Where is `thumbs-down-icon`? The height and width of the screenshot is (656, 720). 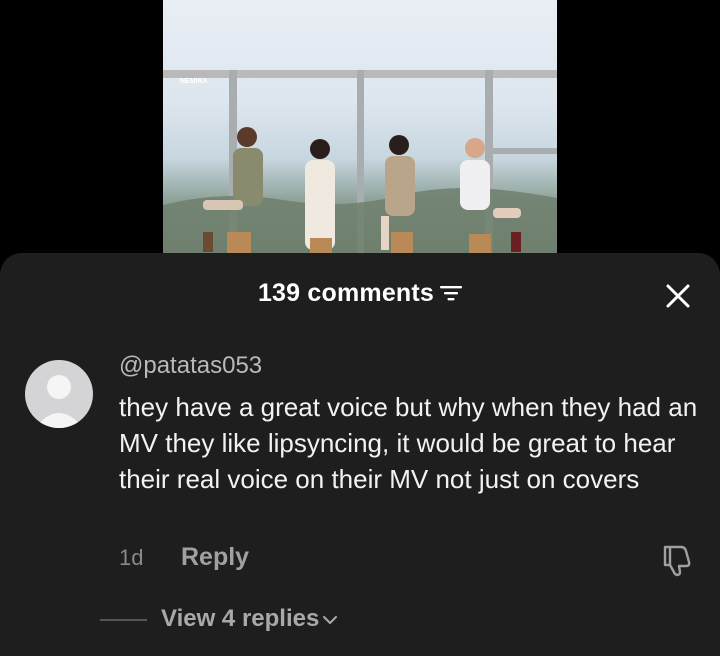
thumbs-down-icon is located at coordinates (677, 560).